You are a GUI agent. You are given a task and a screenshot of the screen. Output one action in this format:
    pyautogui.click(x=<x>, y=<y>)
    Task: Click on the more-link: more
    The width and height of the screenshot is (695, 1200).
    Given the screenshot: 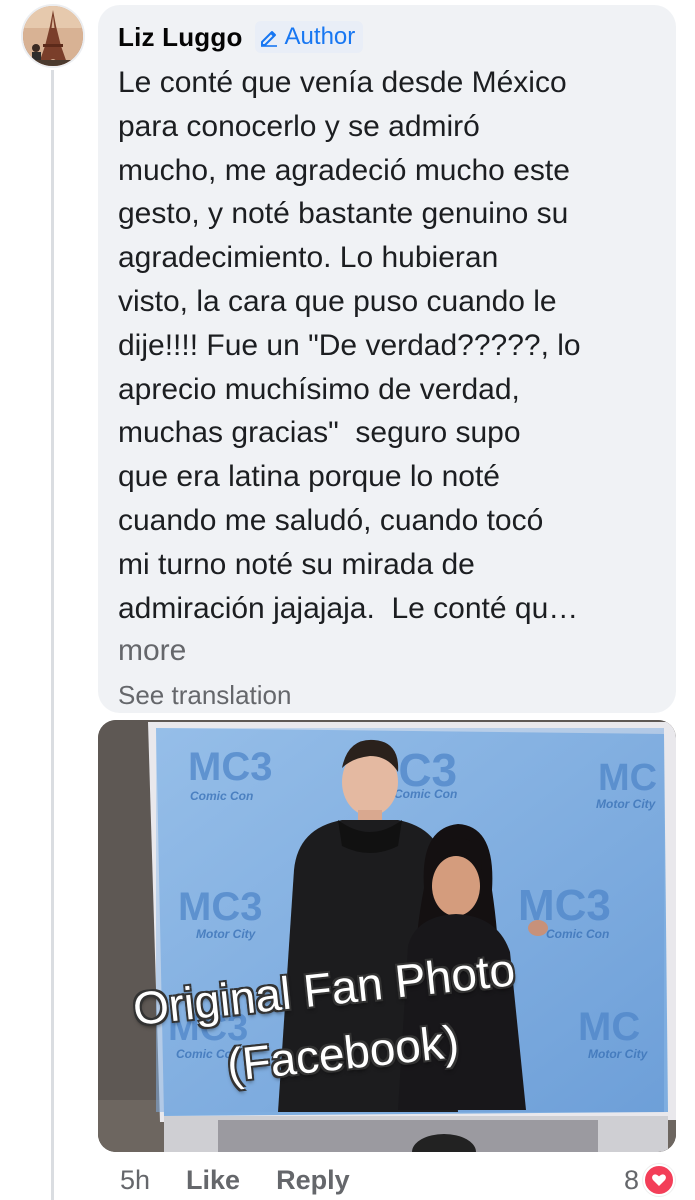 What is the action you would take?
    pyautogui.click(x=387, y=651)
    